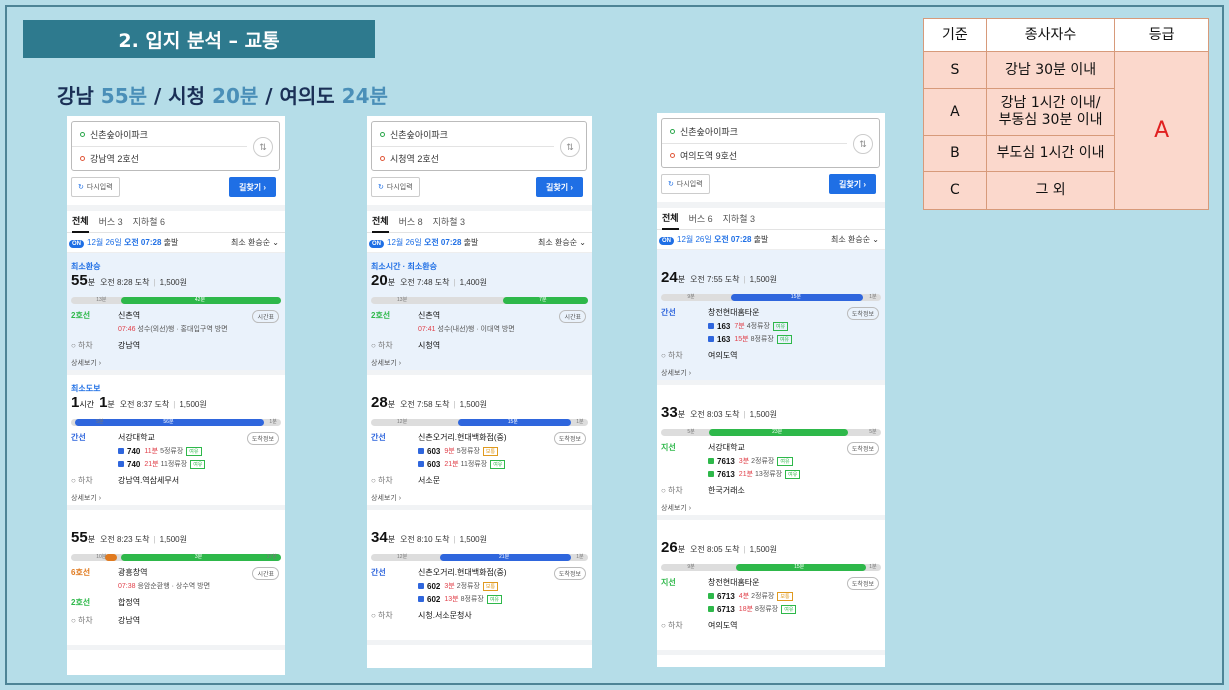 This screenshot has width=1229, height=690. I want to click on destination-field: 시청역 2호선, so click(463, 158).